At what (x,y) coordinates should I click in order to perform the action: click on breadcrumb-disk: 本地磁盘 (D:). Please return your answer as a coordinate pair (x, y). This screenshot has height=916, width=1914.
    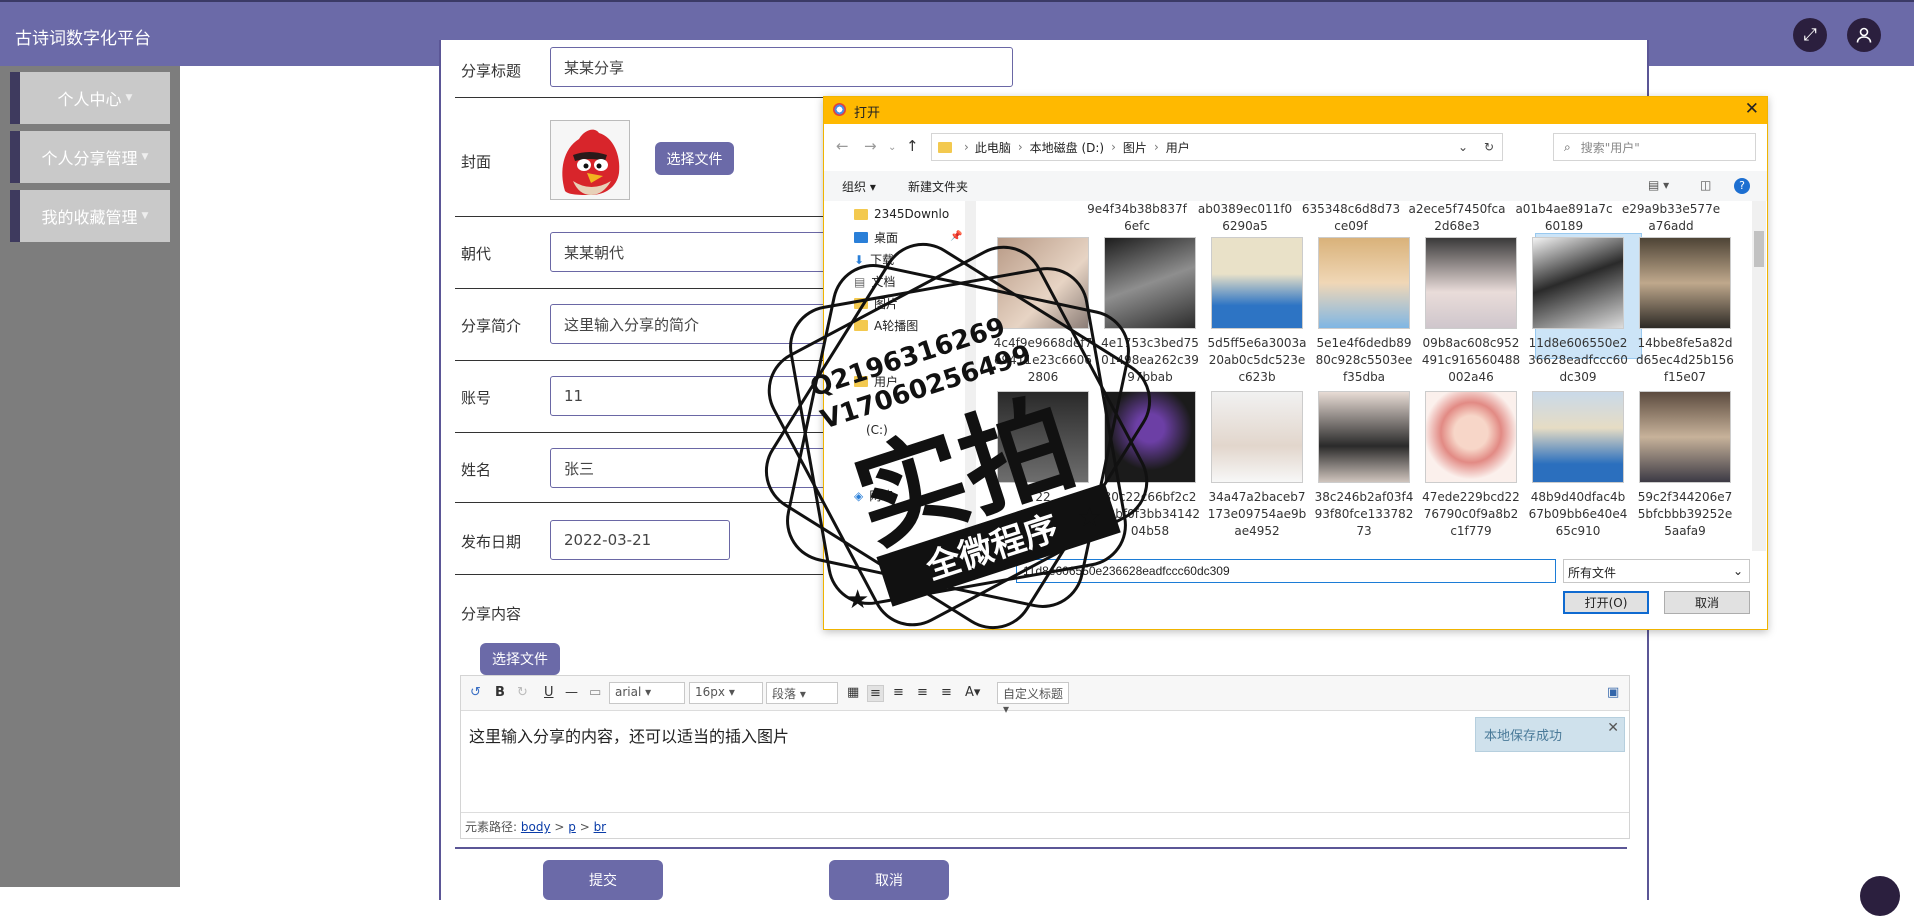
    Looking at the image, I should click on (1067, 147).